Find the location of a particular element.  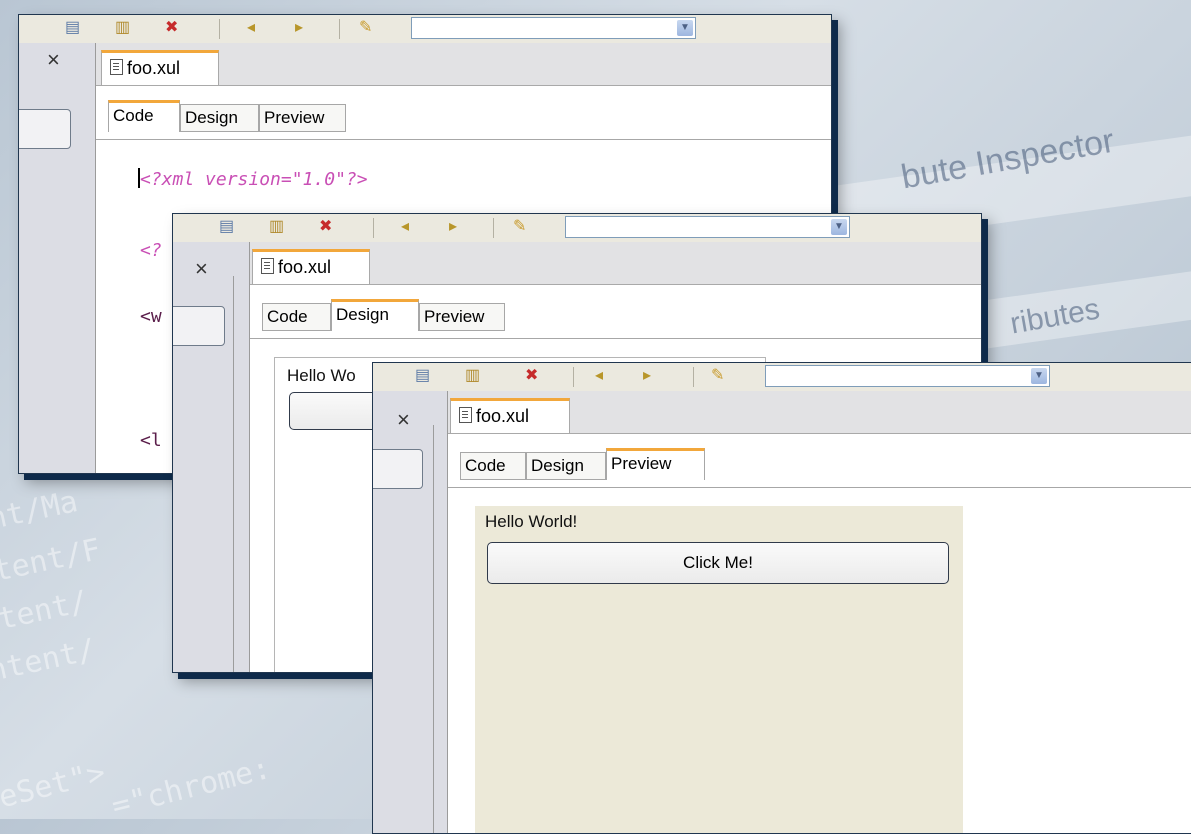

bg-code-fragment: ontent/ is located at coordinates (49, 662).